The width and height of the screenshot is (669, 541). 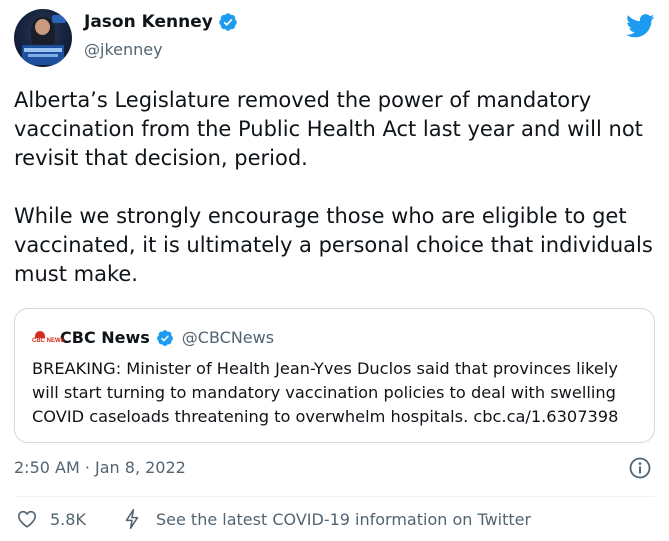 What do you see at coordinates (640, 26) in the screenshot?
I see `twitter-bird-icon` at bounding box center [640, 26].